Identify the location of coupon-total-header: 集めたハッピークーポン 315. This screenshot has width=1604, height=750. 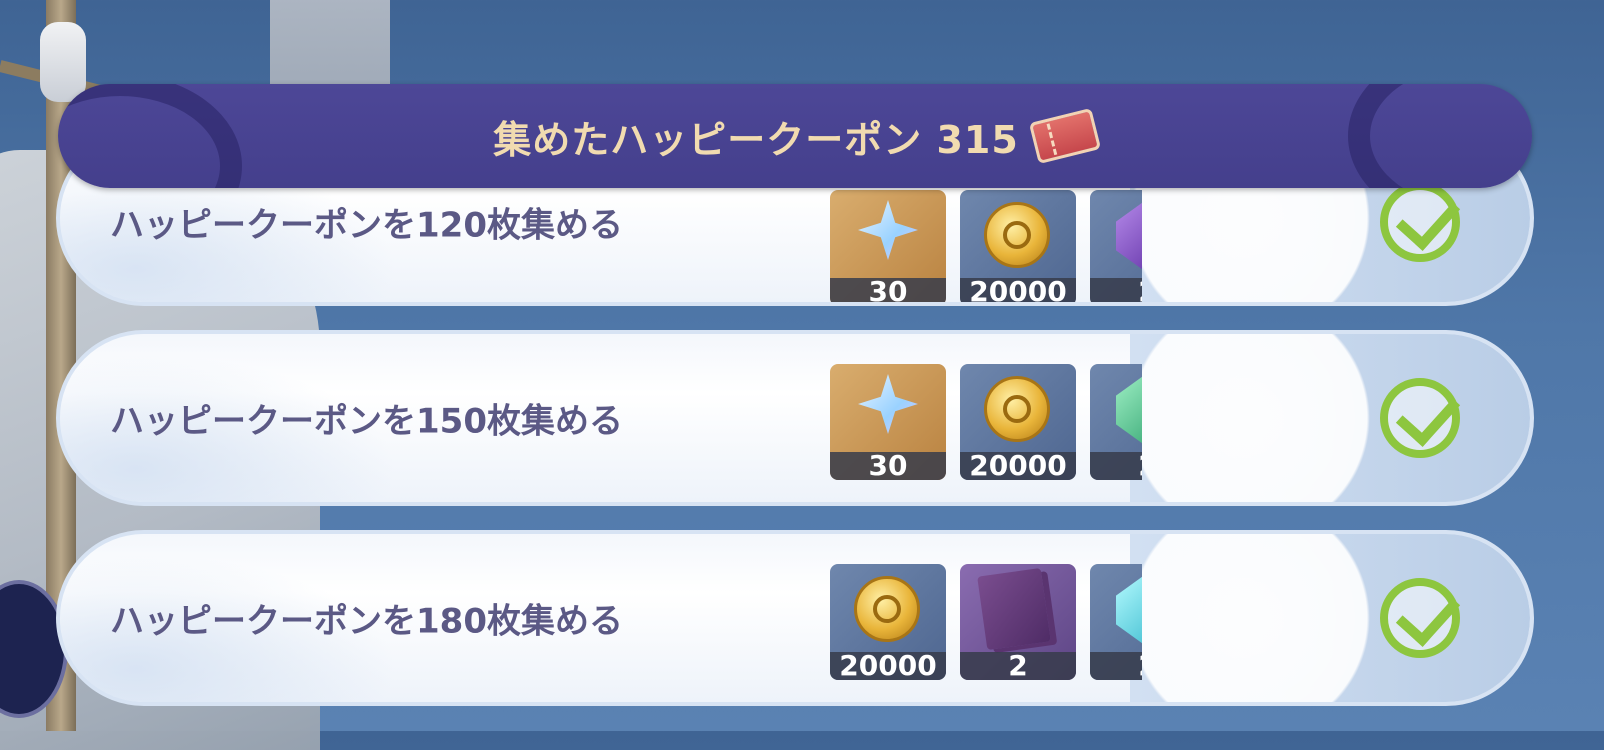
(795, 136).